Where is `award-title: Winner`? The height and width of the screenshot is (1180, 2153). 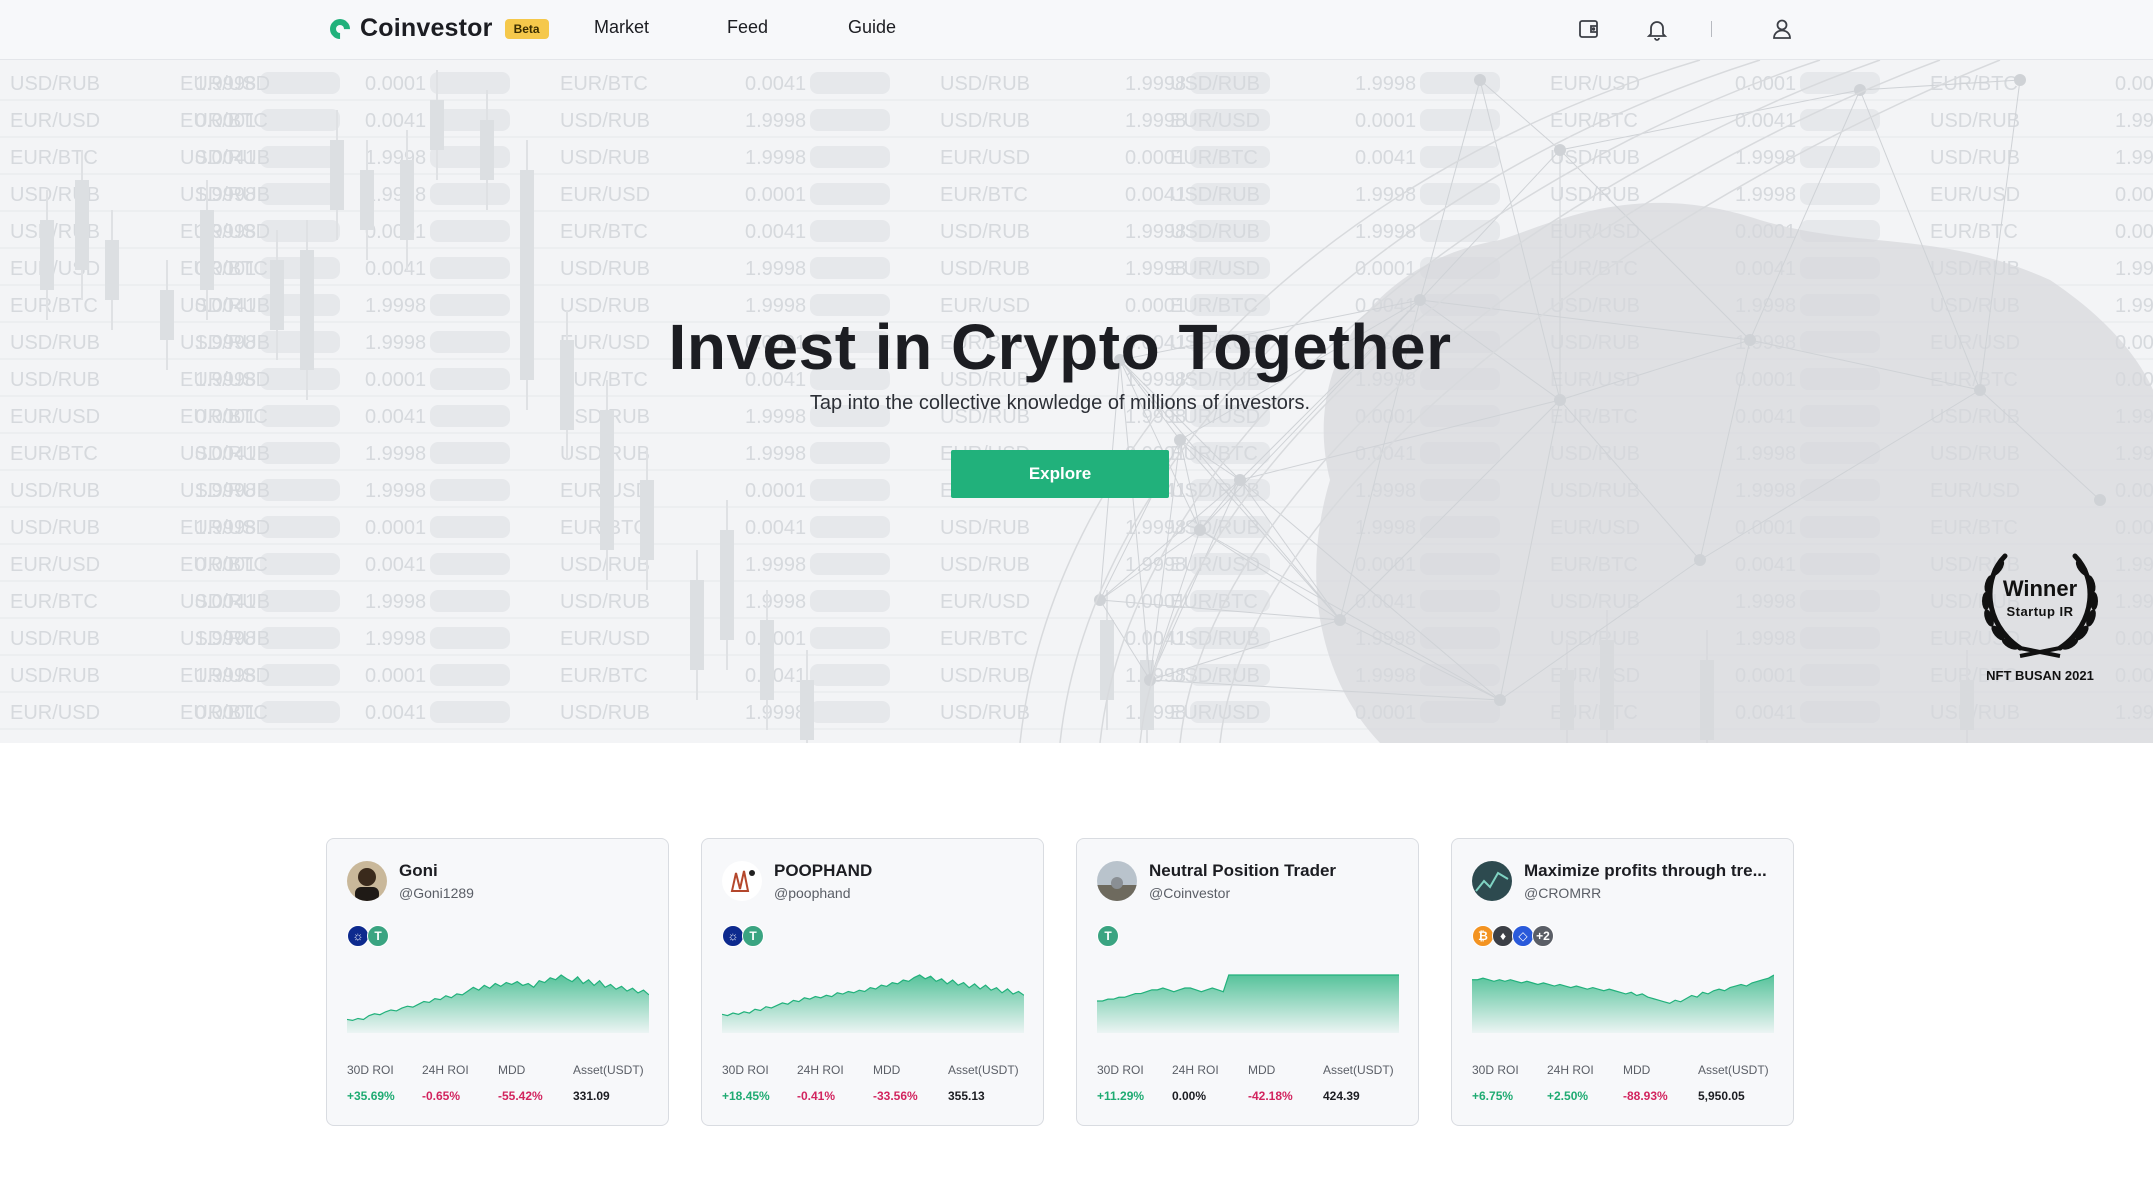 award-title: Winner is located at coordinates (2040, 588).